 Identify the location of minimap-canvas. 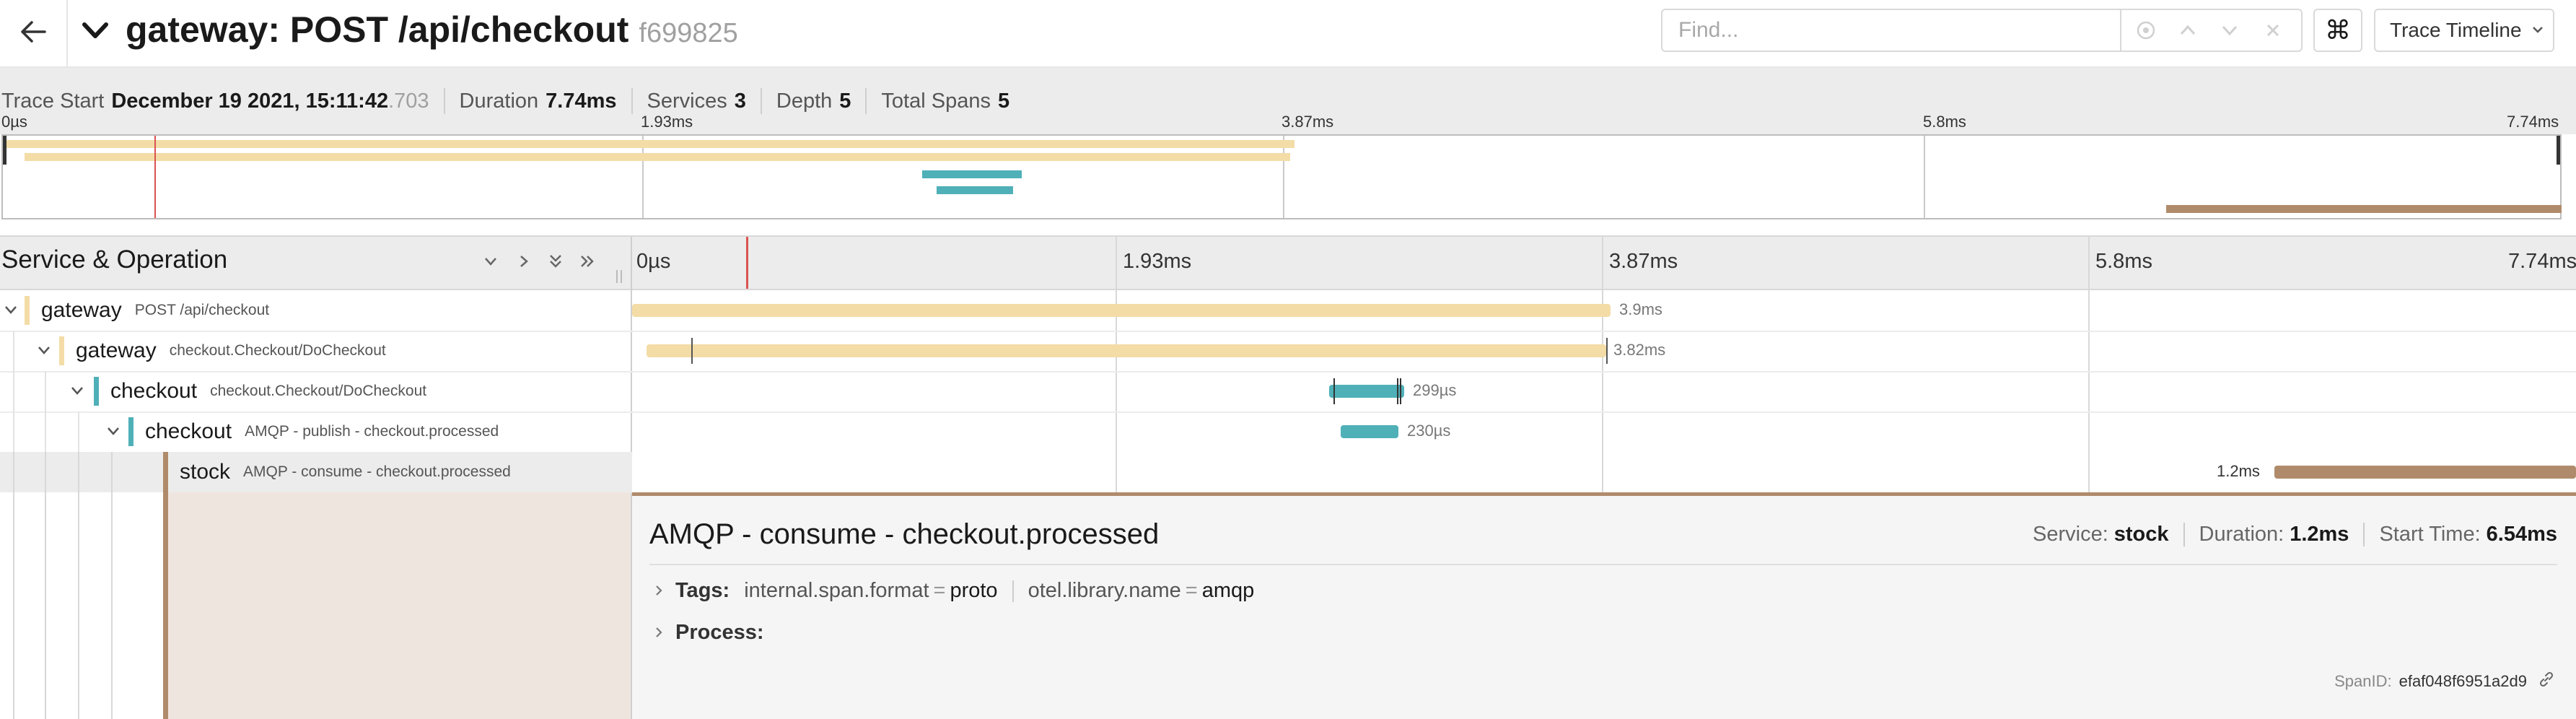
(1281, 176).